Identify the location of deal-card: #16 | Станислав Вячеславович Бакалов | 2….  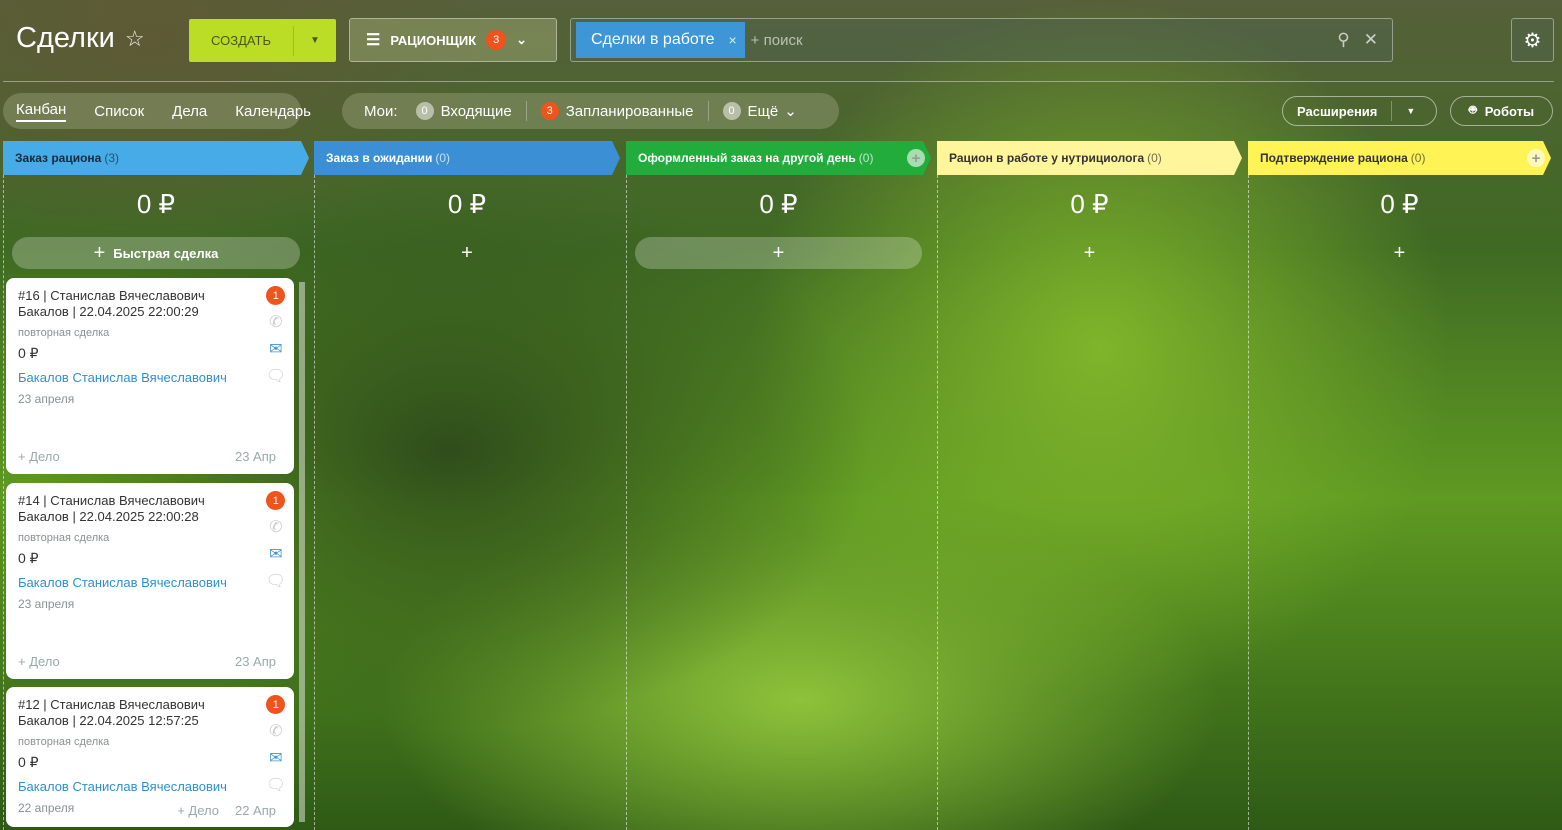
(150, 376).